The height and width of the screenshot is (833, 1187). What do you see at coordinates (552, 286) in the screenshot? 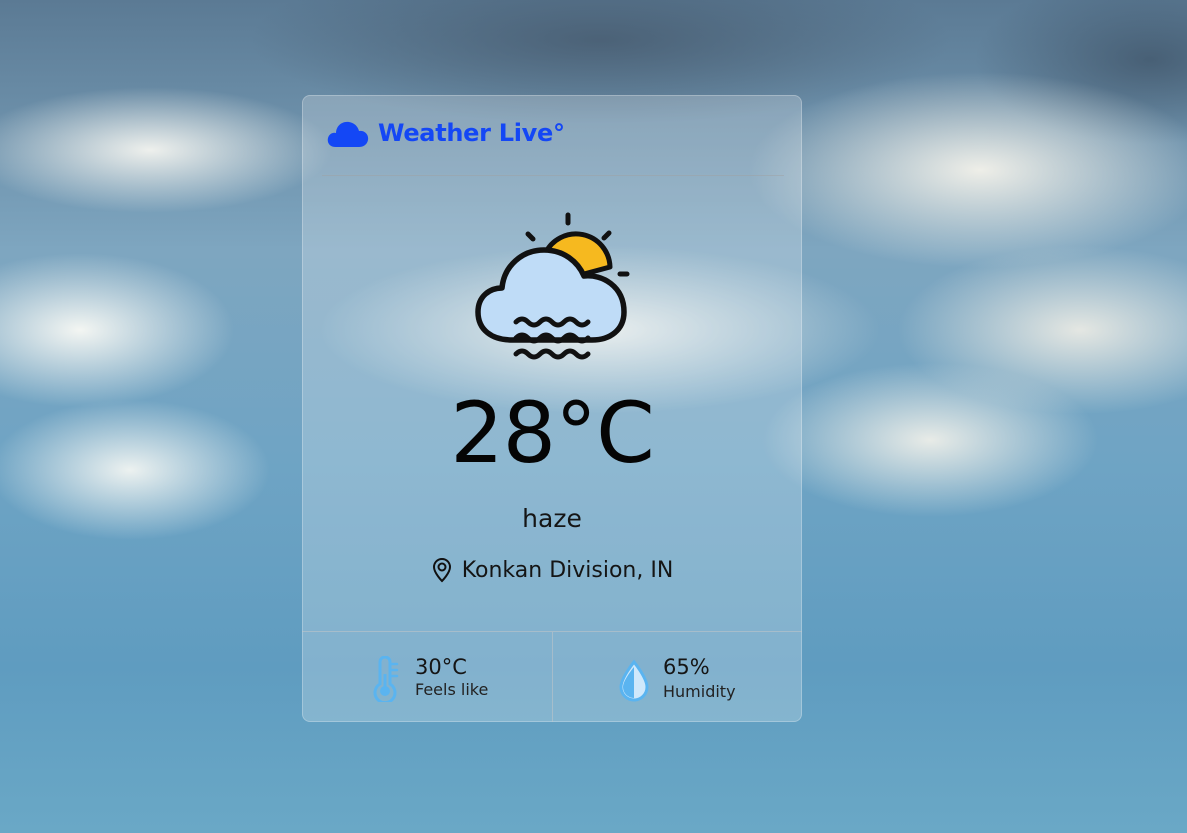
I see `haze-sun-cloud-icon` at bounding box center [552, 286].